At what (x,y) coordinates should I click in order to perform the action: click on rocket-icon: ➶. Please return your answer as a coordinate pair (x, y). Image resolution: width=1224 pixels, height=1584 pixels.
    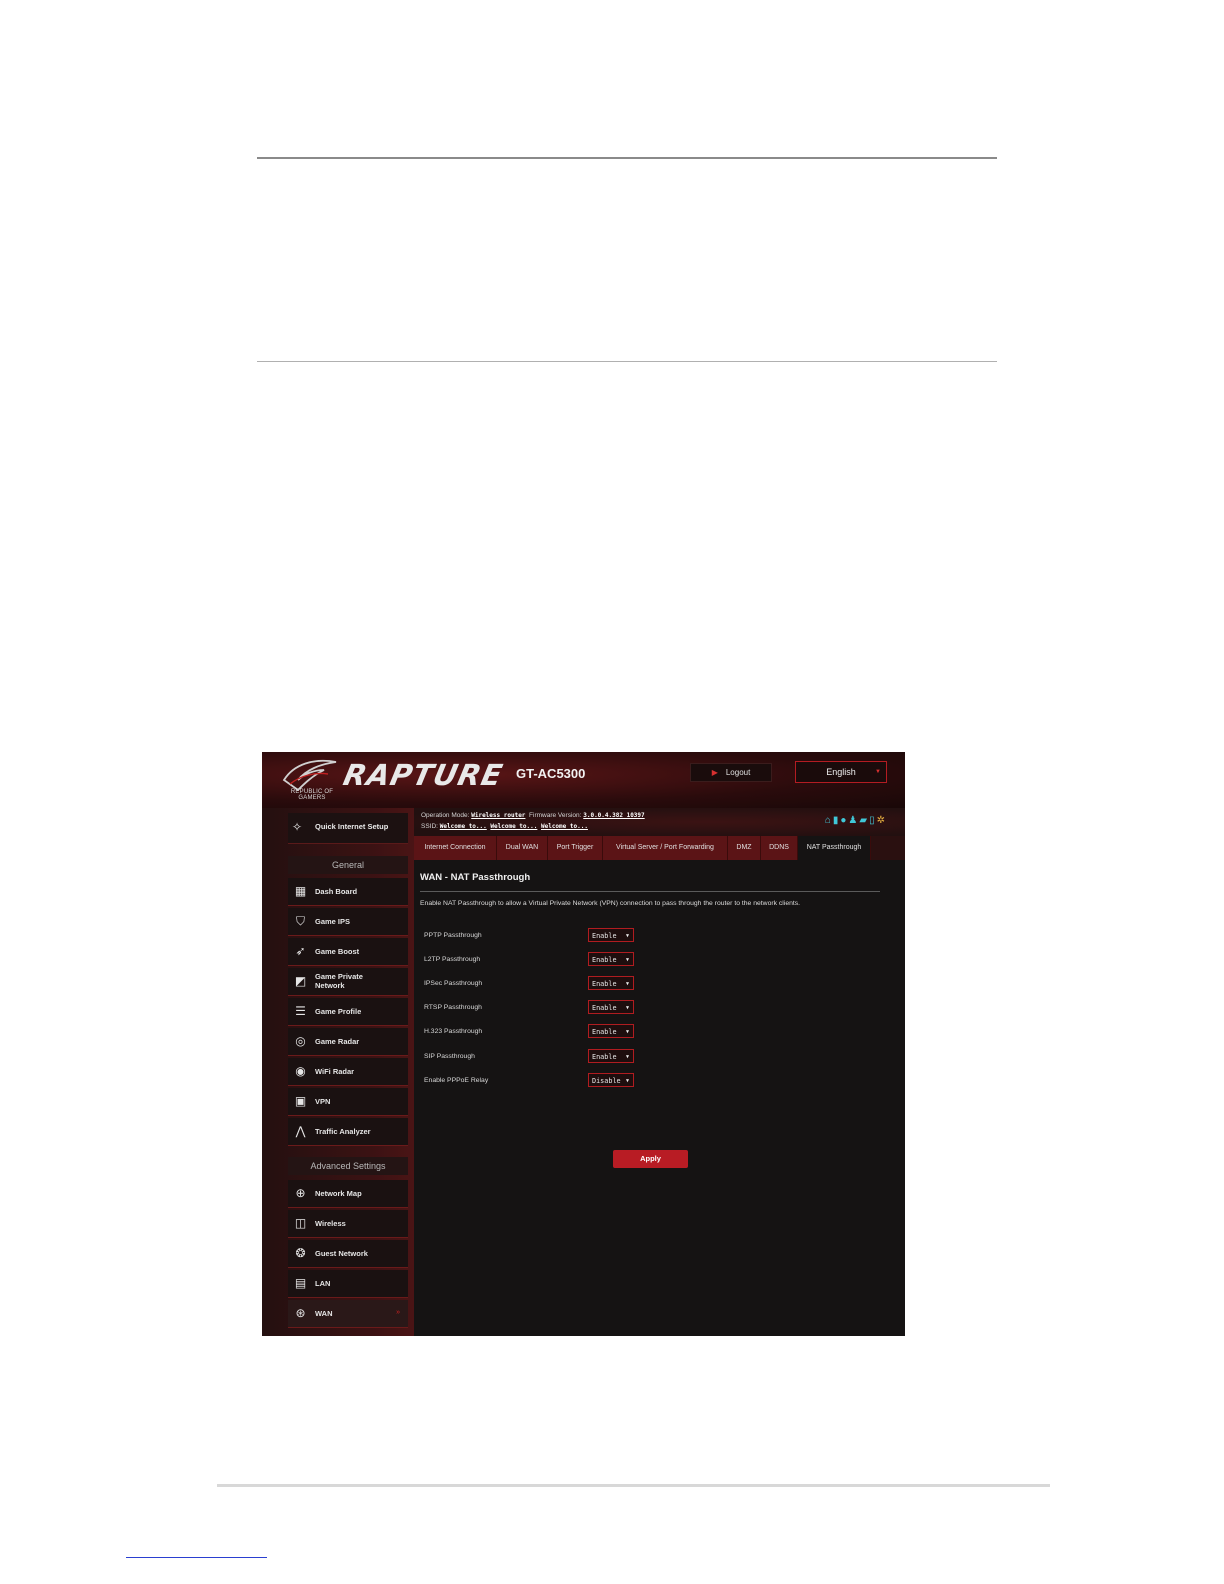
    Looking at the image, I should click on (300, 951).